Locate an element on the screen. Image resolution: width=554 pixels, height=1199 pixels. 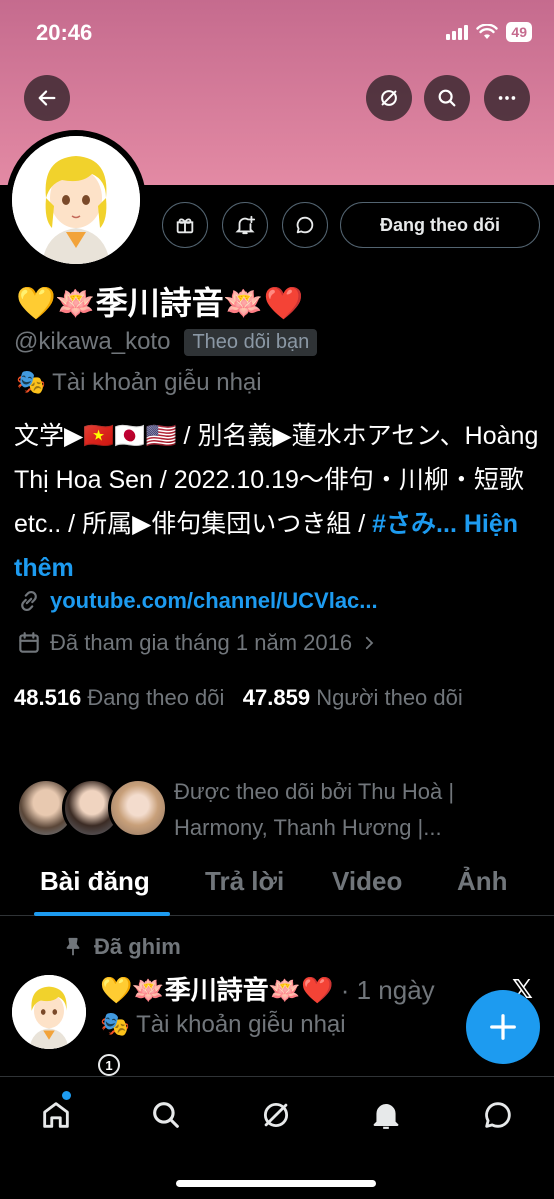
follower-avatar is located at coordinates (138, 808).